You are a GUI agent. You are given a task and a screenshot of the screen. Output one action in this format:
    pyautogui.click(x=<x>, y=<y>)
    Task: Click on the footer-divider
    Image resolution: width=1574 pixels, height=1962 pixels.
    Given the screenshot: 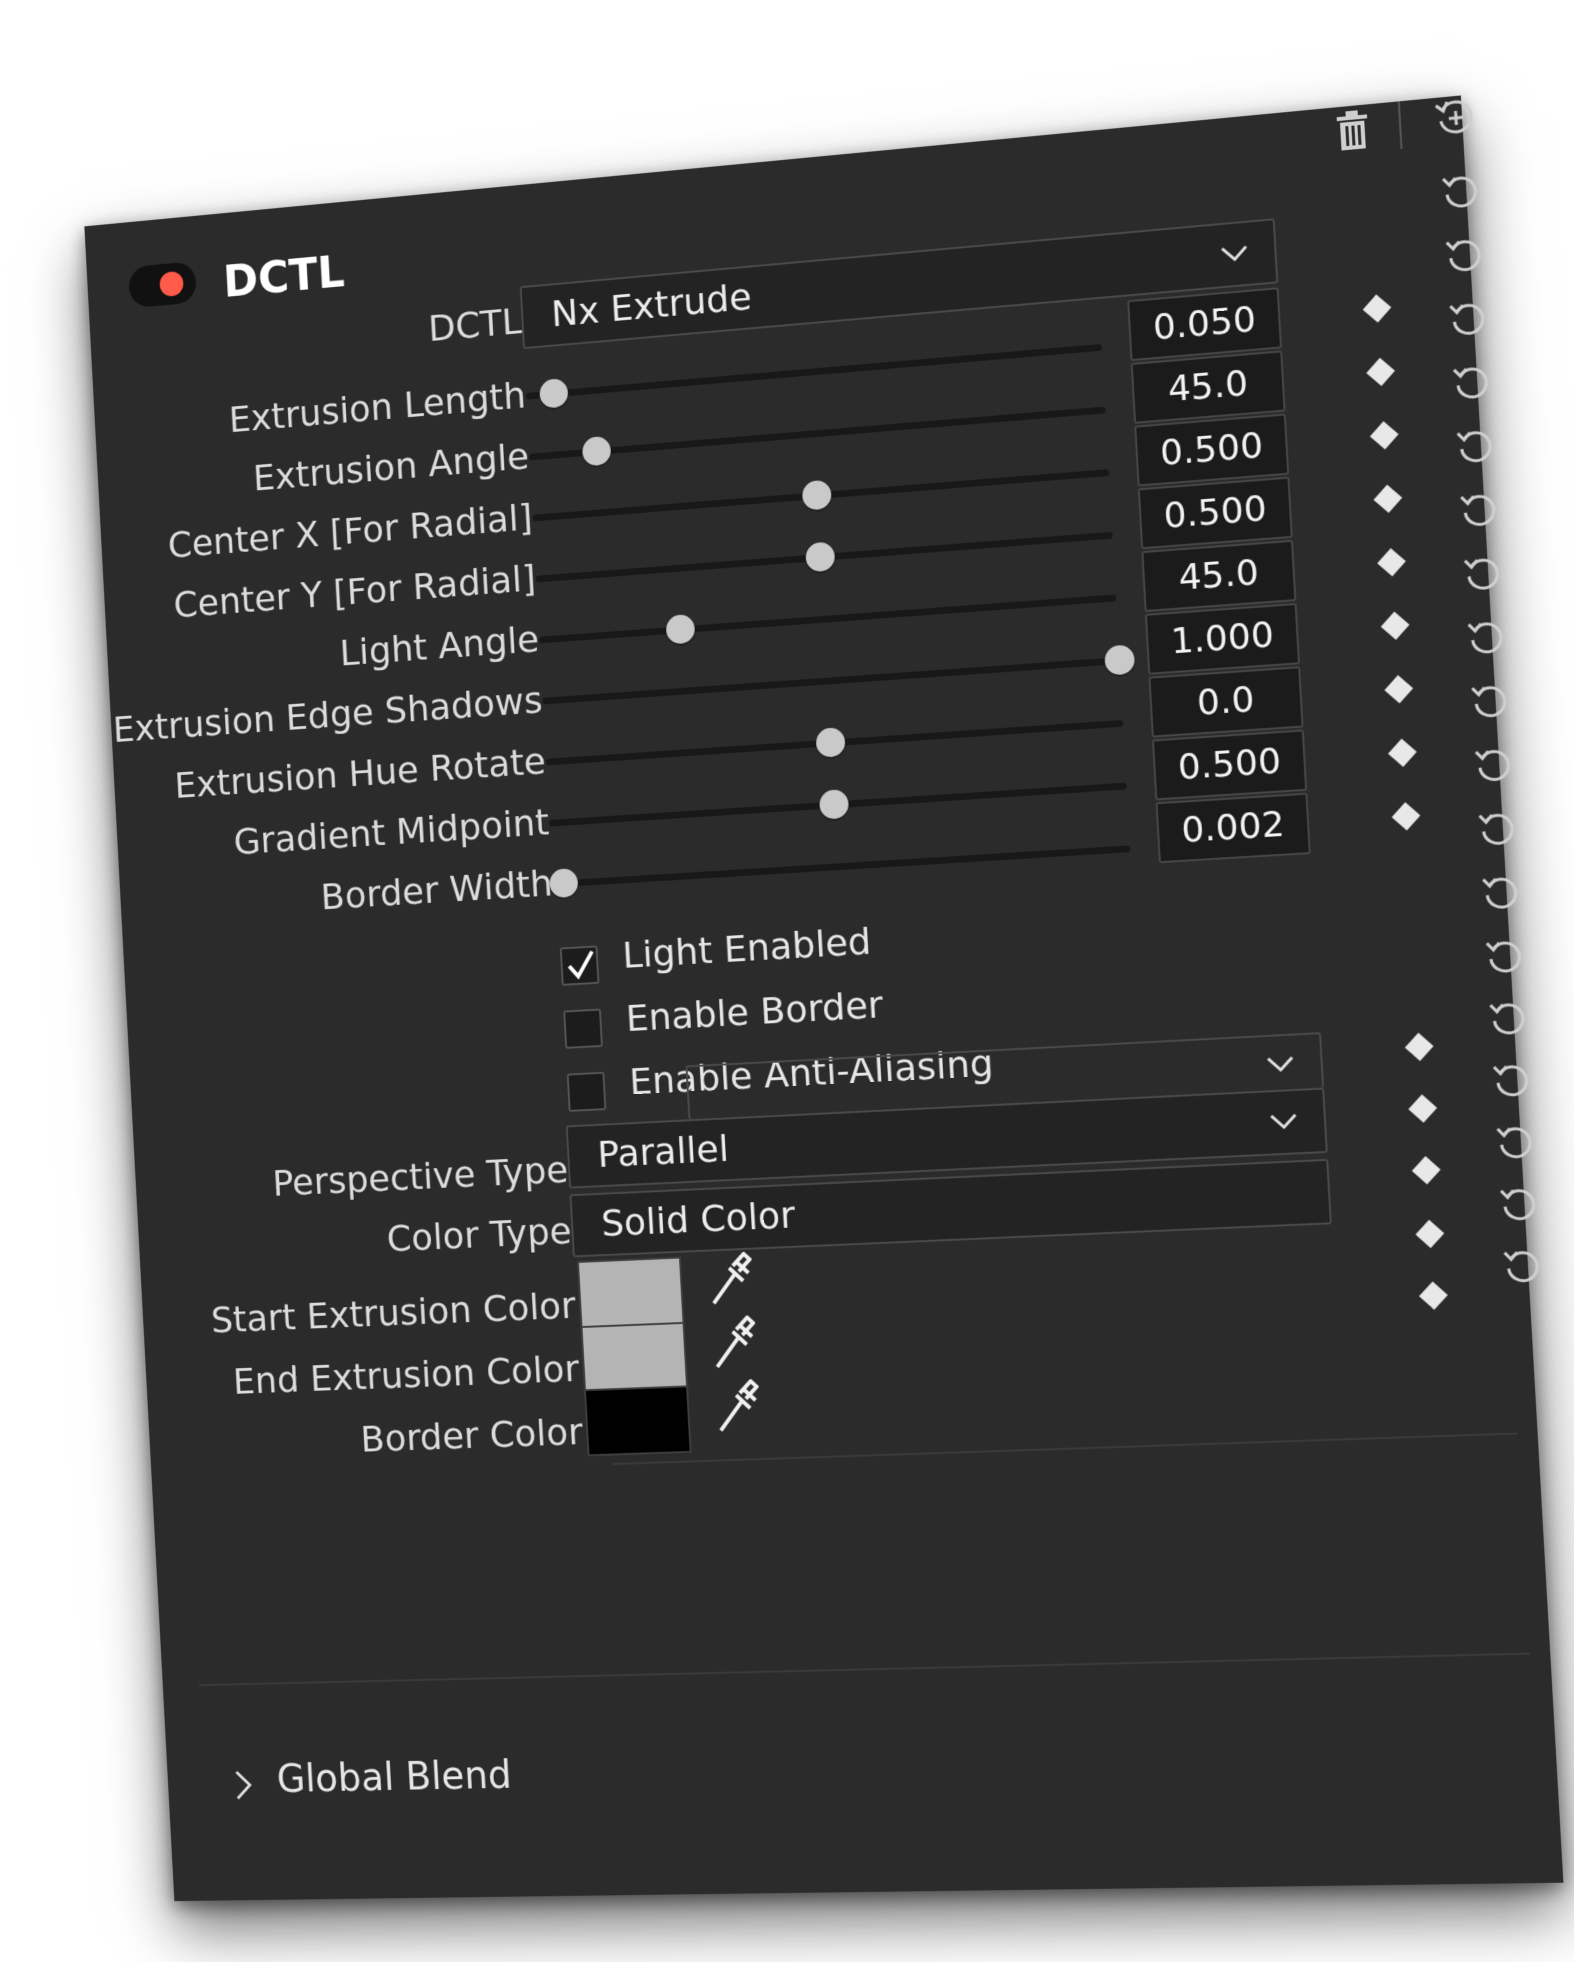 What is the action you would take?
    pyautogui.click(x=864, y=1669)
    